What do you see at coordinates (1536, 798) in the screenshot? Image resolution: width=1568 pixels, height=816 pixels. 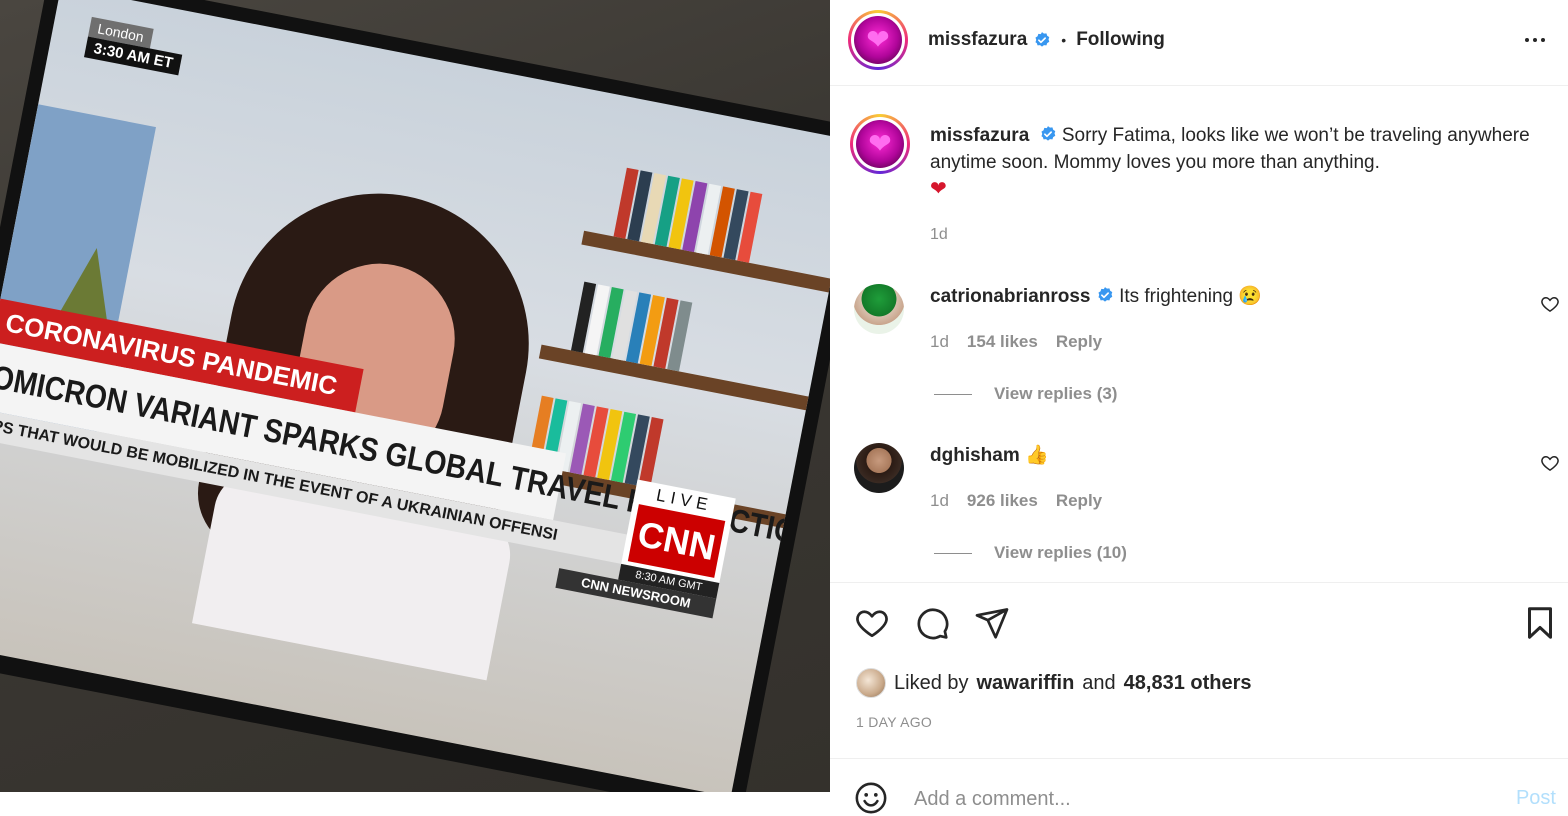 I see `post-comment-button: Post` at bounding box center [1536, 798].